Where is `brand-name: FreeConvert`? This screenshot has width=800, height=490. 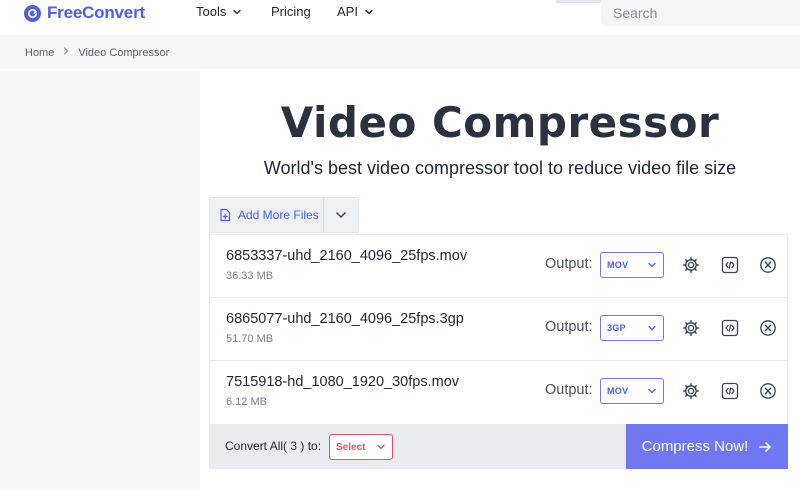
brand-name: FreeConvert is located at coordinates (96, 12).